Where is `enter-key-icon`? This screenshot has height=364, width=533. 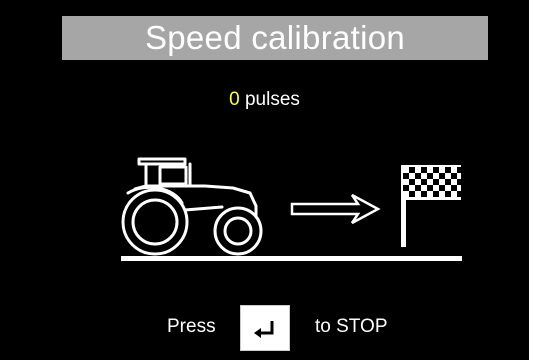 enter-key-icon is located at coordinates (264, 329).